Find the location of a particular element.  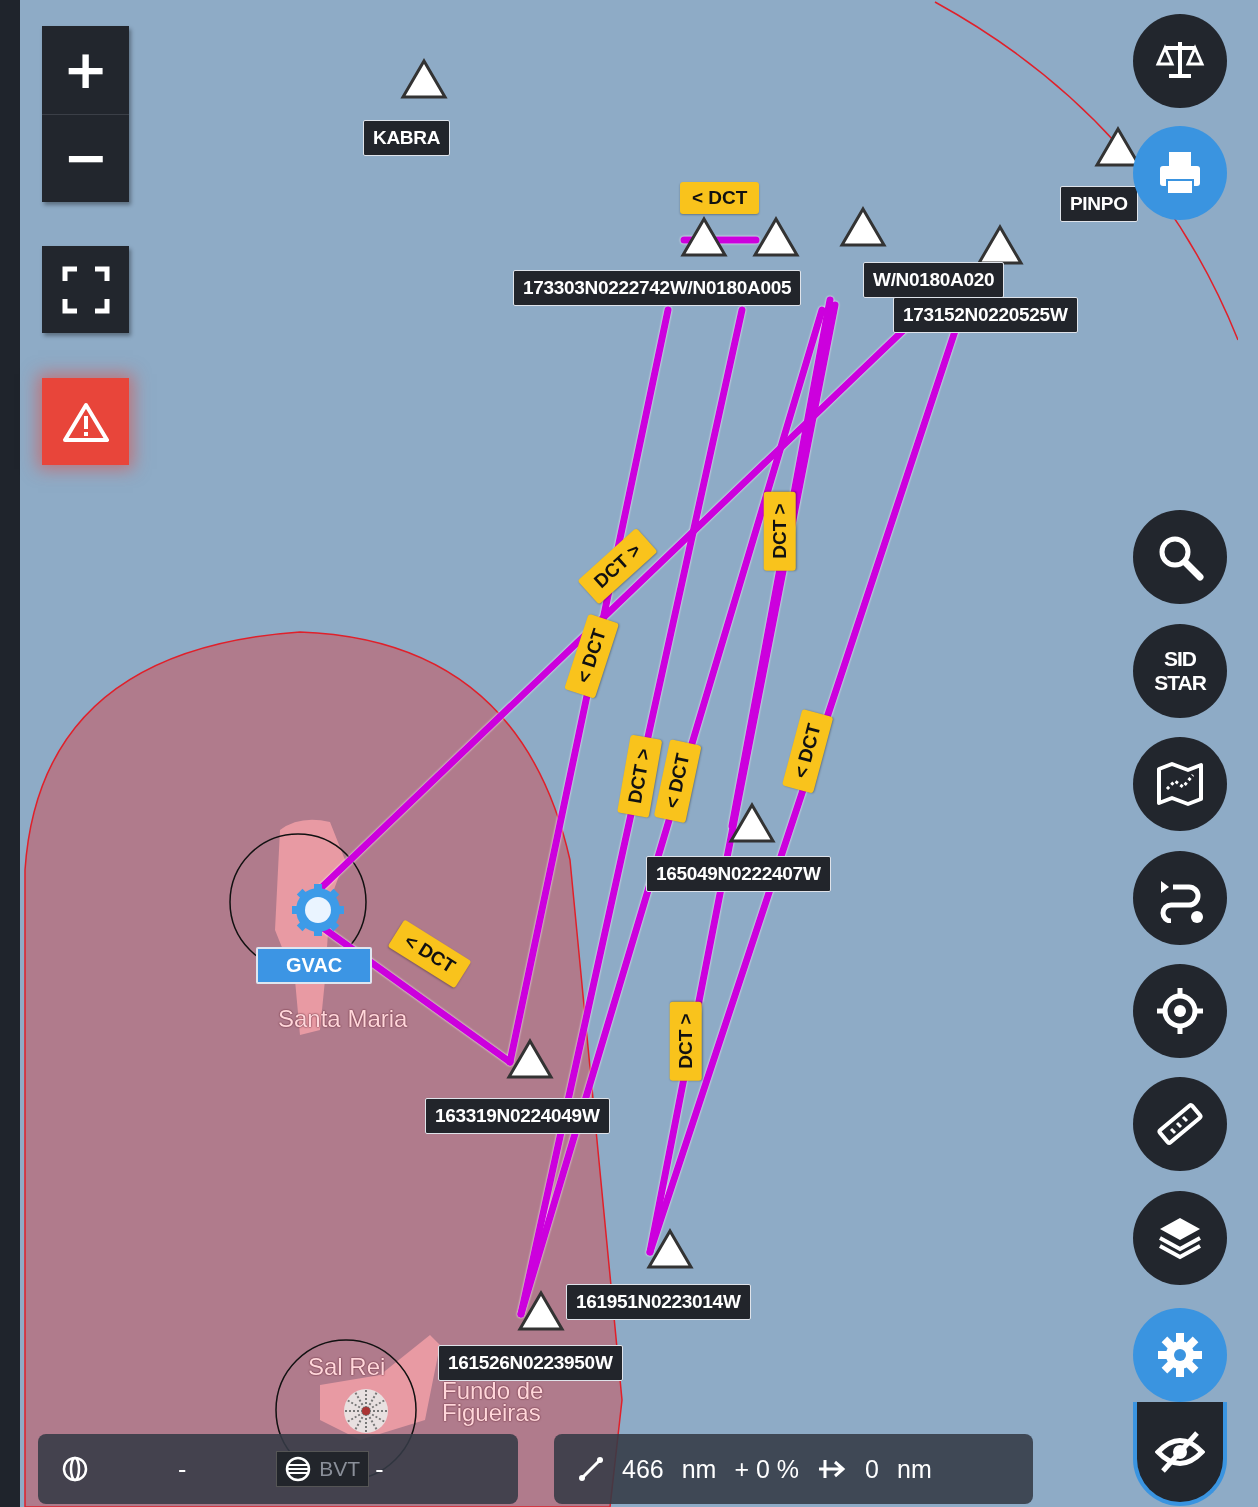

zoom-in-button: + is located at coordinates (85, 70).